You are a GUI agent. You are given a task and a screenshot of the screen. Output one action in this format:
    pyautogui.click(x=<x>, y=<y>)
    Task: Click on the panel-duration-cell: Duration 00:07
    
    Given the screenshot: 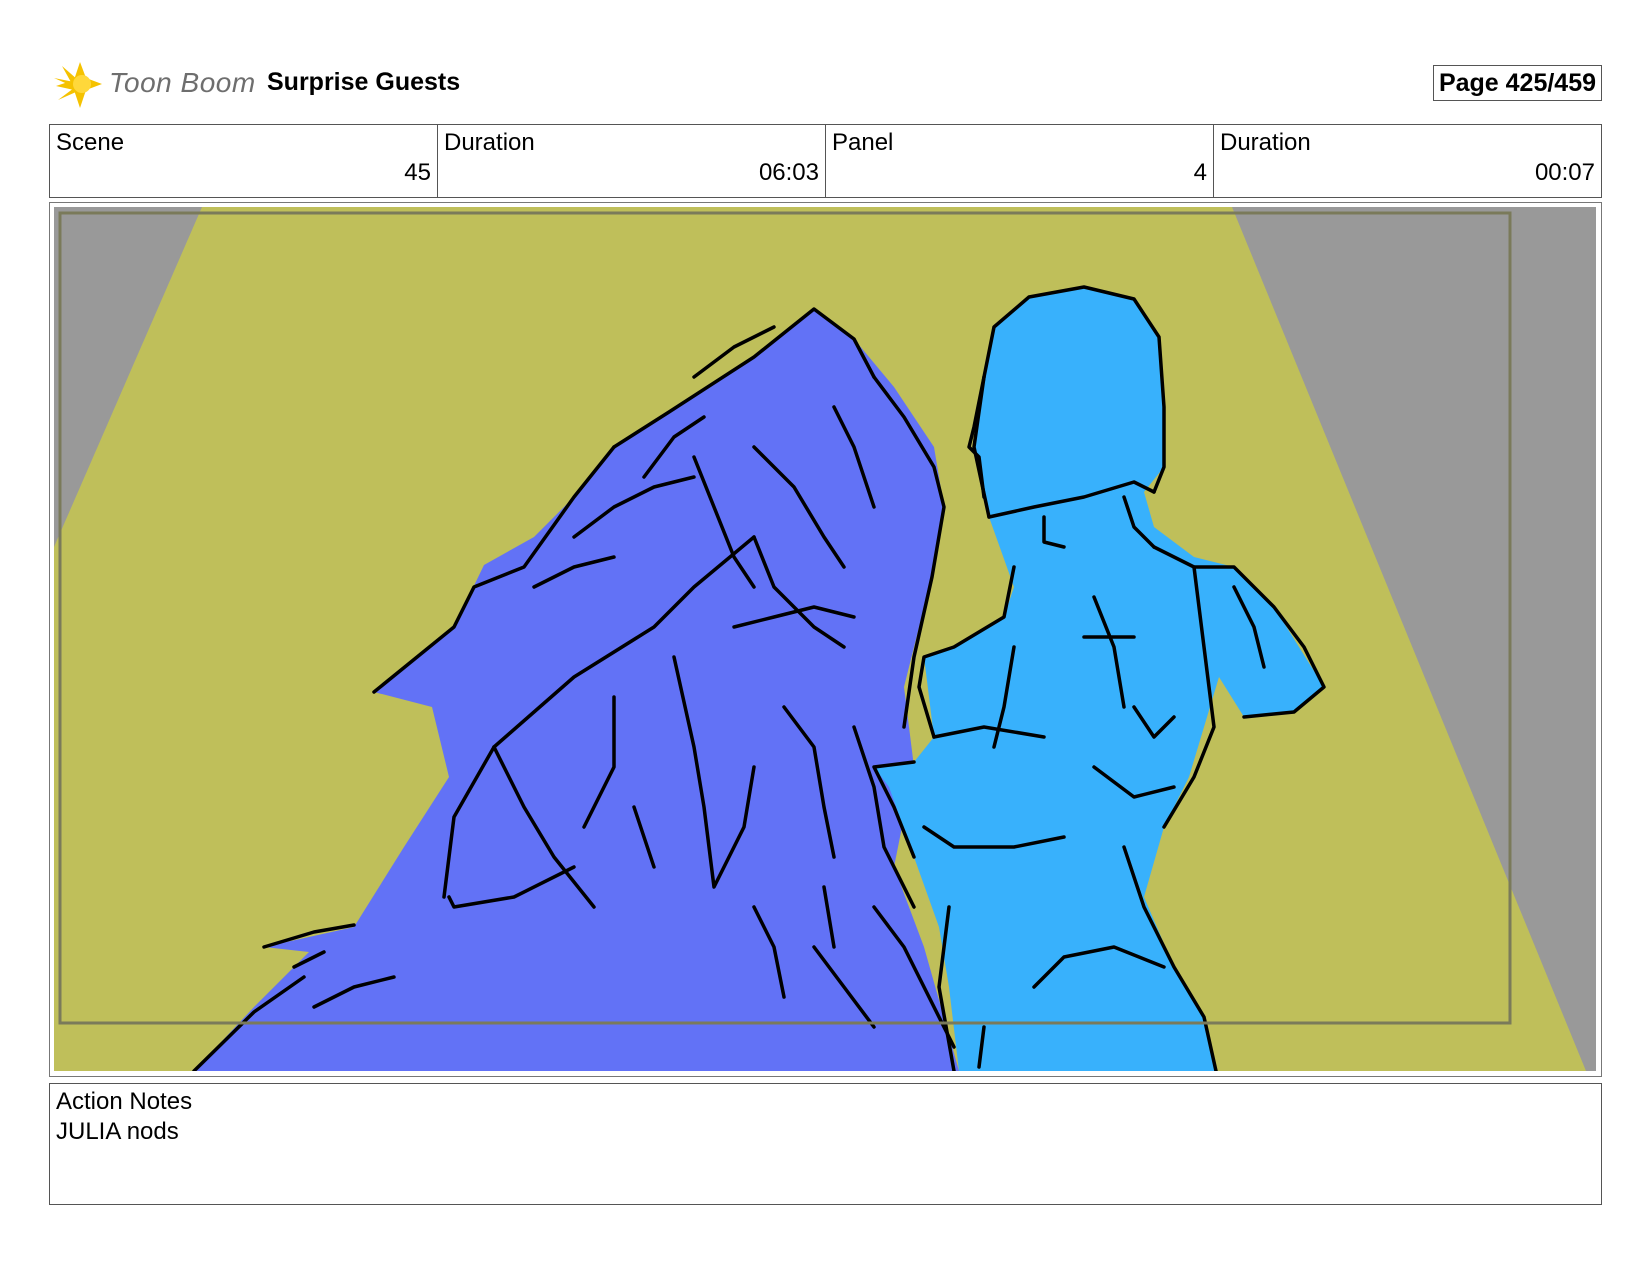 What is the action you would take?
    pyautogui.click(x=1407, y=161)
    